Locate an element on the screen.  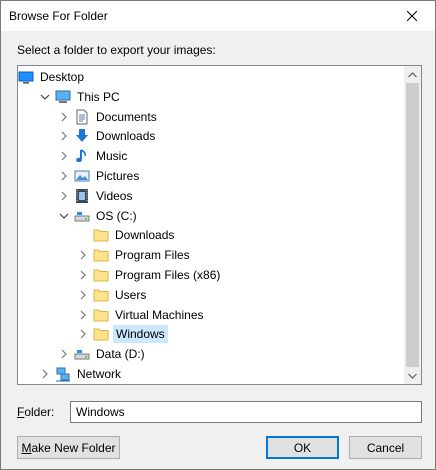
tree-node-label: Windows is located at coordinates (140, 334).